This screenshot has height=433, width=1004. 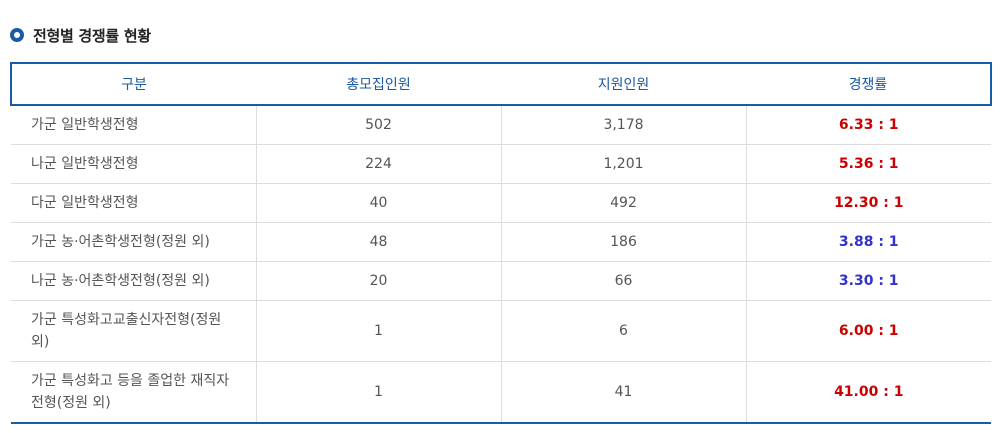 What do you see at coordinates (624, 242) in the screenshot?
I see `cell-applicants: 186` at bounding box center [624, 242].